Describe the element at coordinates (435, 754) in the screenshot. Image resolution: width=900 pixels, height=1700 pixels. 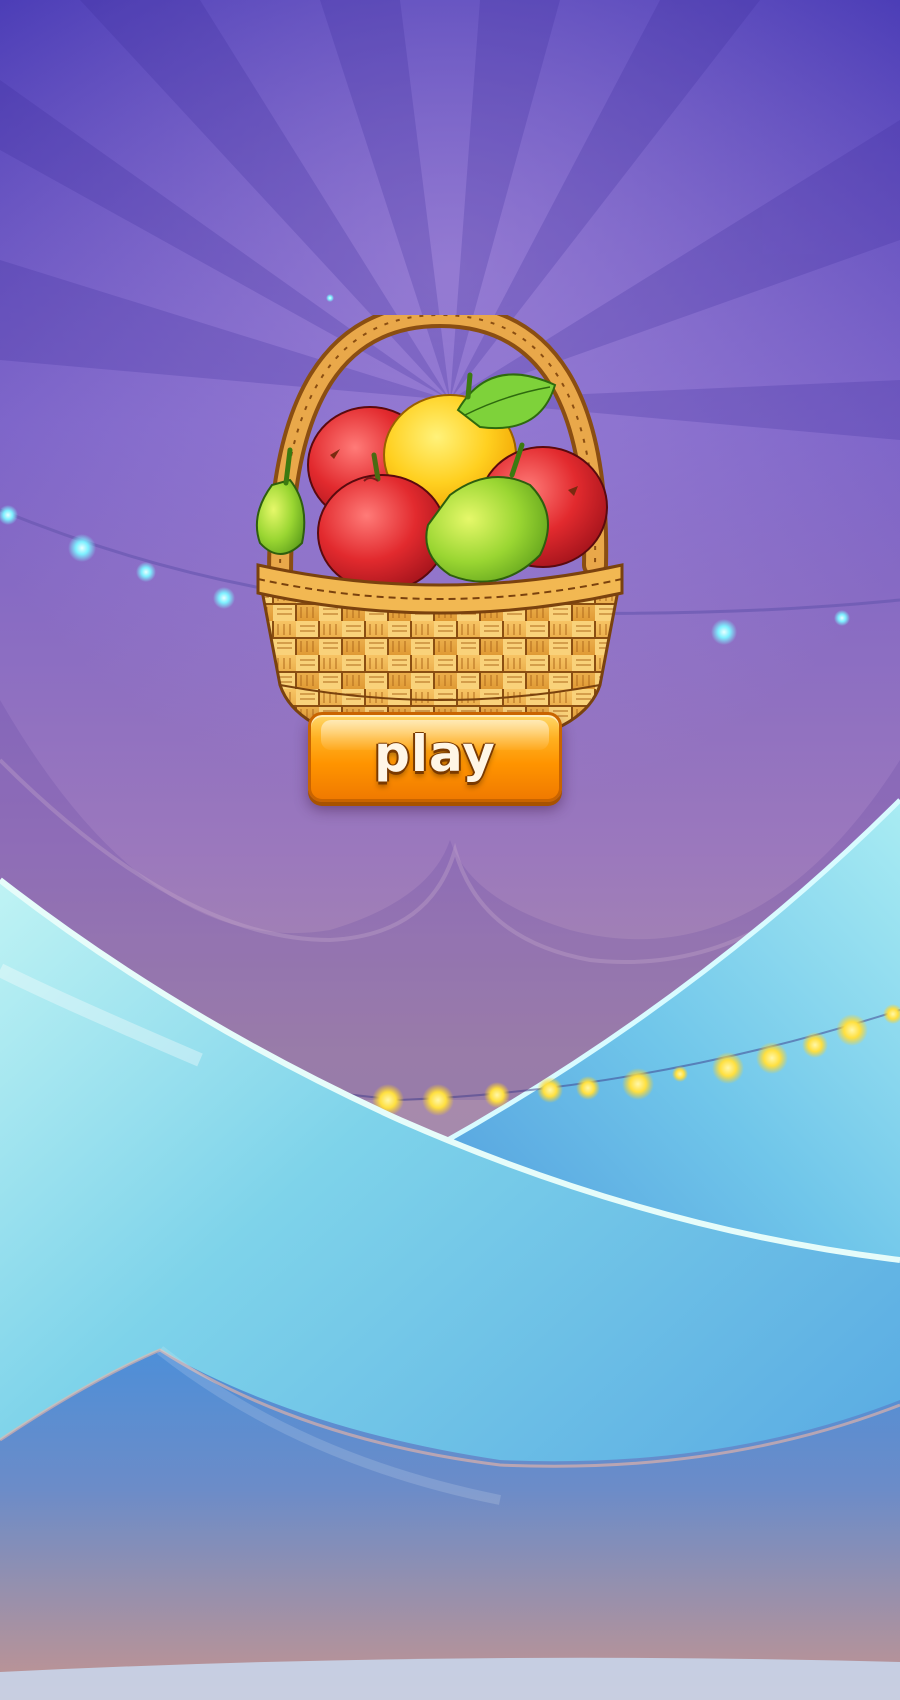
I see `play-button-label: play` at that location.